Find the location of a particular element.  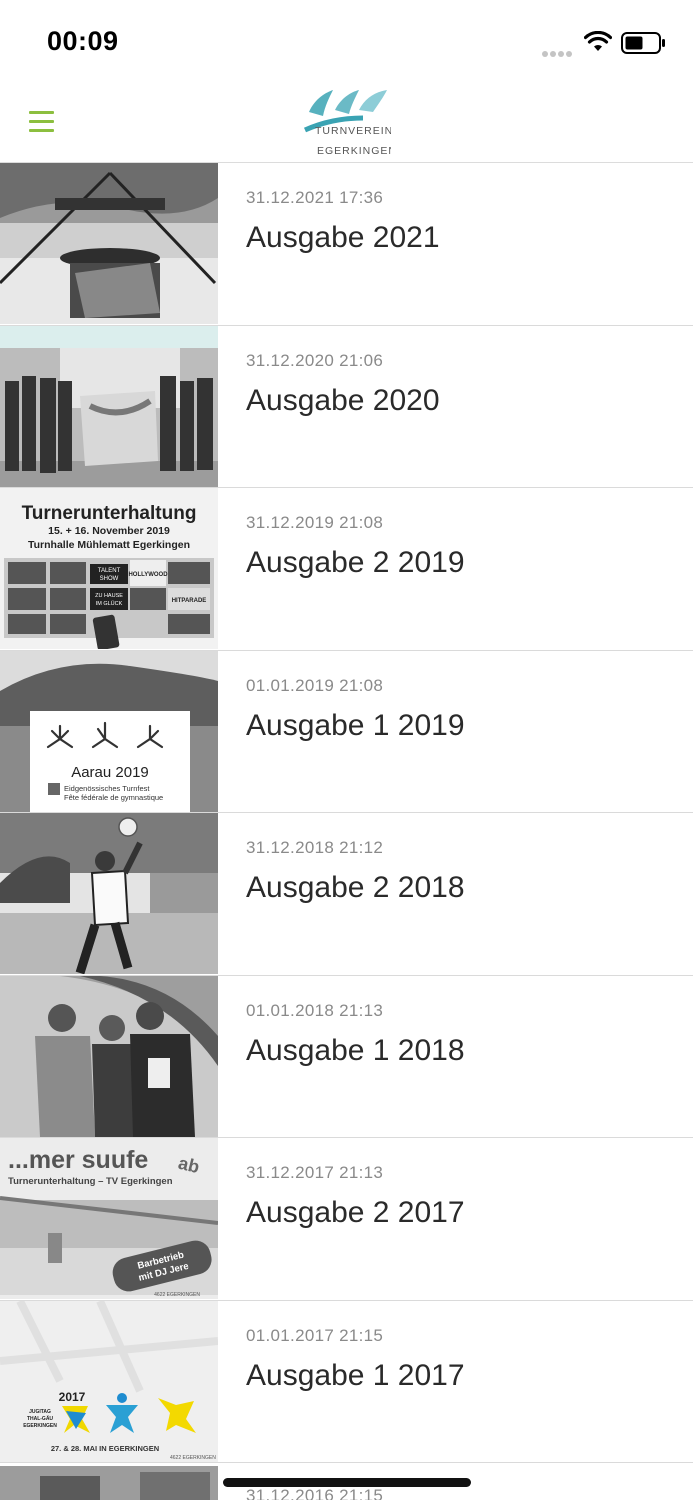

app-header: TURNVEREIN EGERKINGEN is located at coordinates (346, 125).